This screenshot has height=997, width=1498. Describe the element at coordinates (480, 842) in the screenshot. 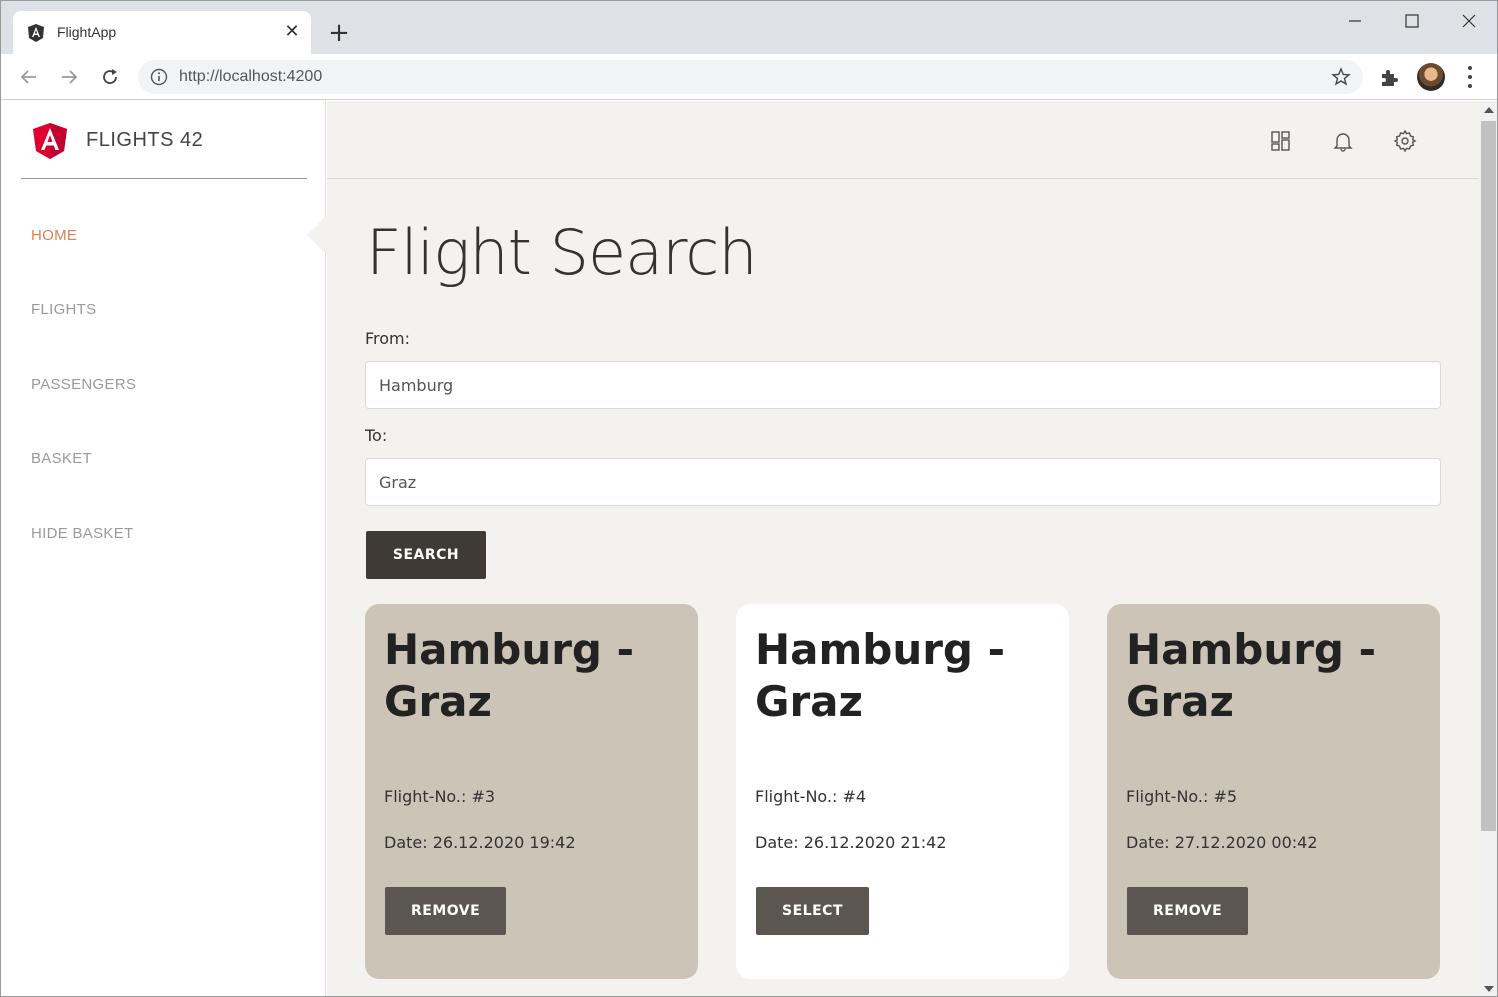

I see `flight-date: Date: 26.12.2020 19:42` at that location.